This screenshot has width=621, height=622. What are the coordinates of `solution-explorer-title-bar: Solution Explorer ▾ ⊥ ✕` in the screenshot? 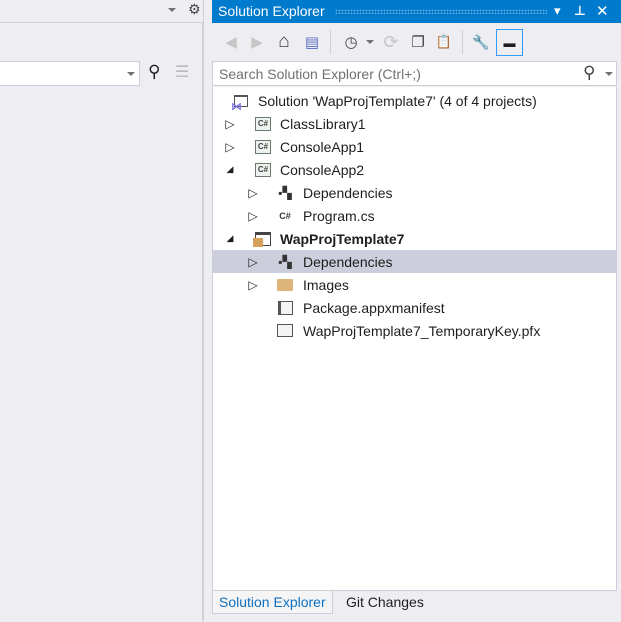 It's located at (416, 11).